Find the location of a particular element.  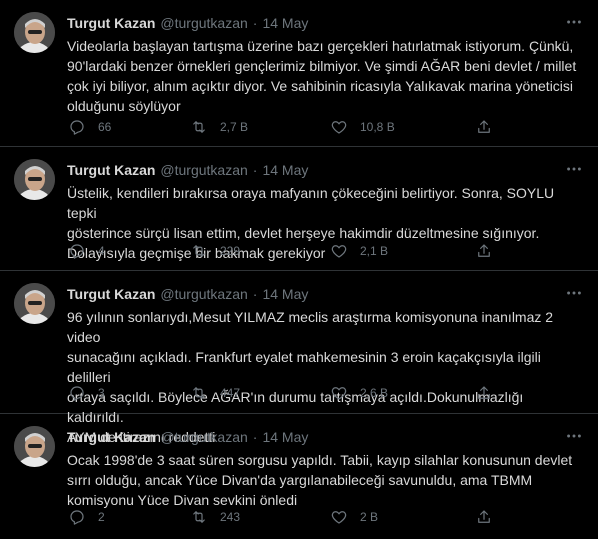

like-count: 2,6 B is located at coordinates (374, 393).